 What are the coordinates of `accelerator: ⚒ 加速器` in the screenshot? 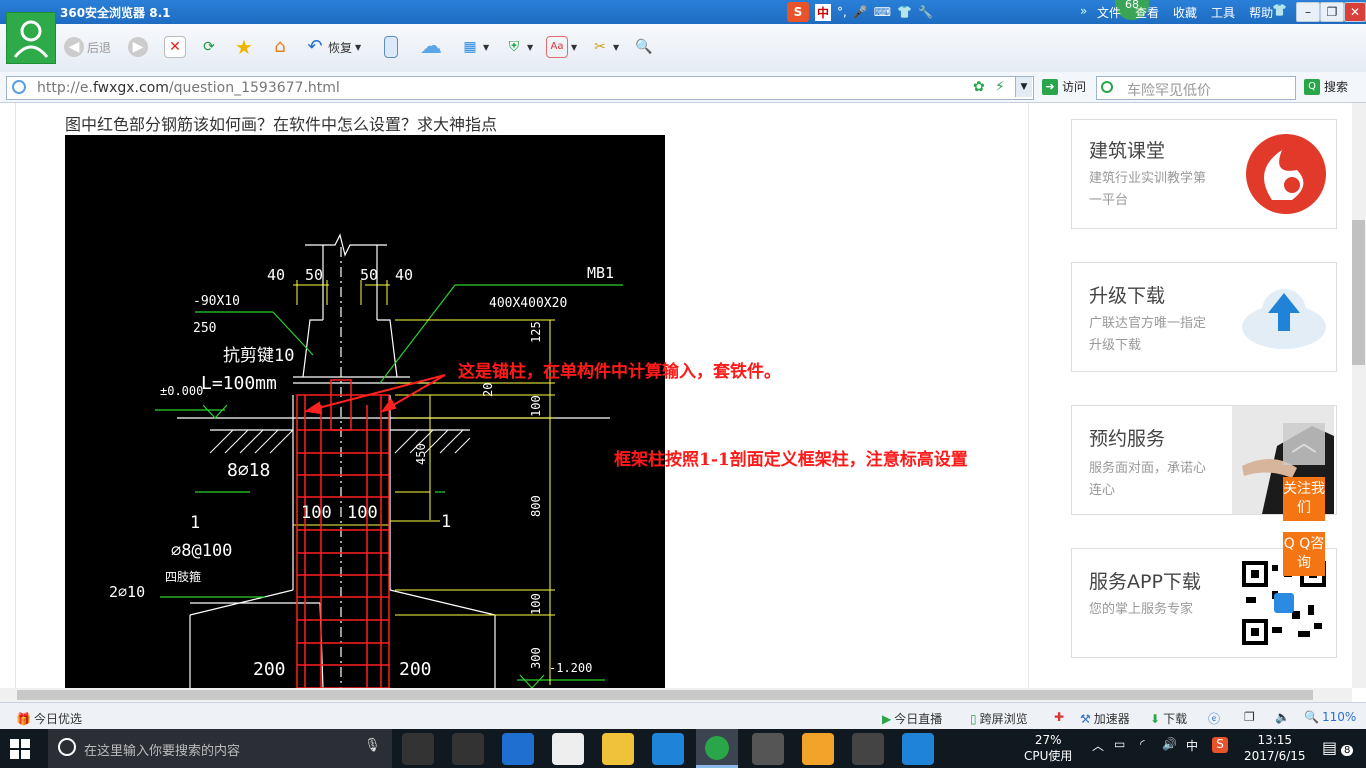 It's located at (1105, 718).